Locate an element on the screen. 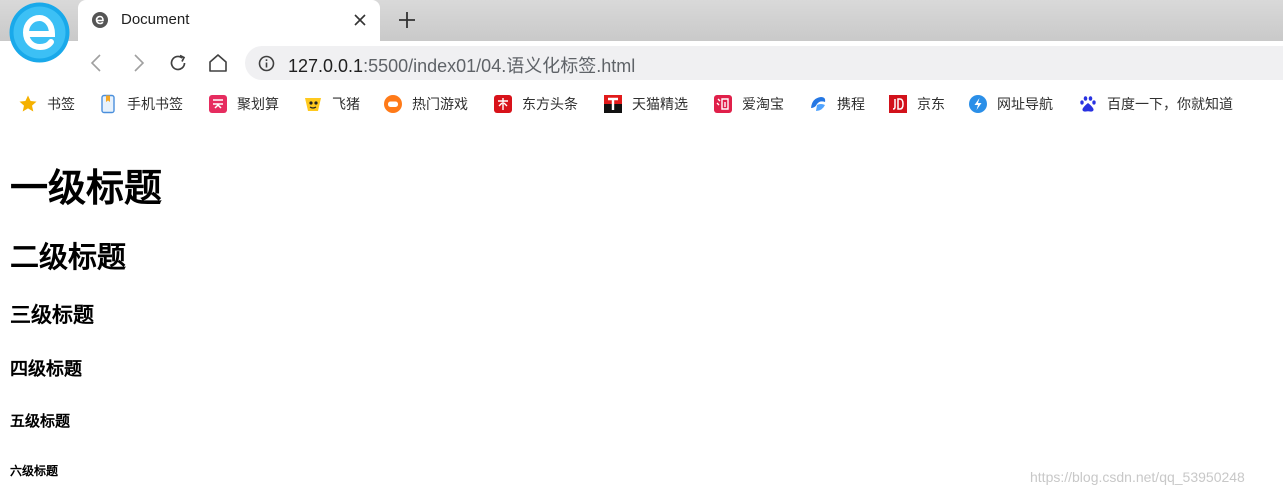 The height and width of the screenshot is (497, 1283). bookmark-label: 网址导航 is located at coordinates (1025, 105).